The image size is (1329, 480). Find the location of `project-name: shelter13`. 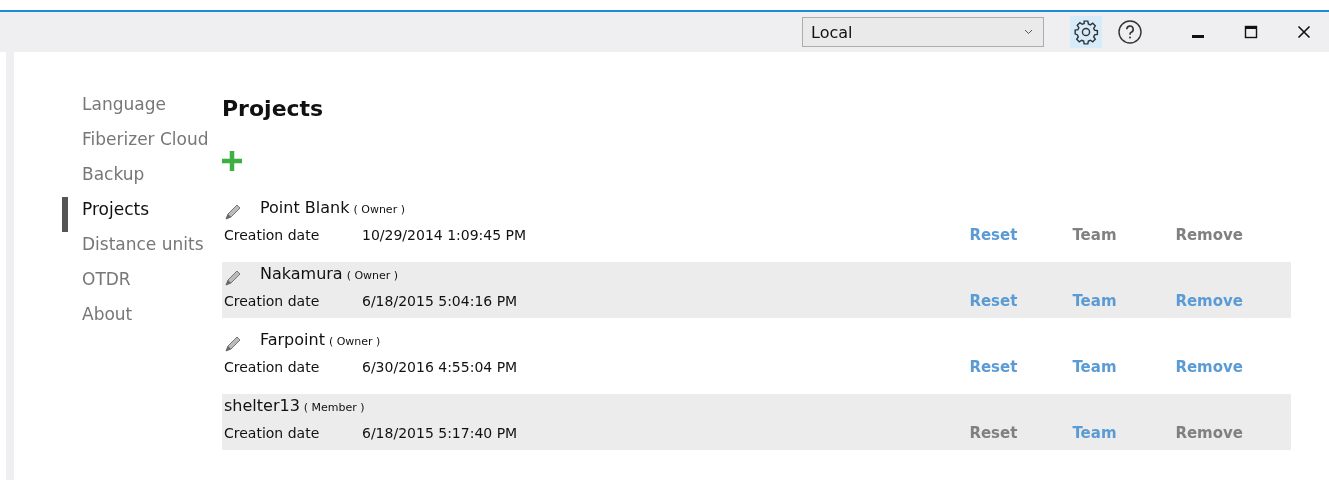

project-name: shelter13 is located at coordinates (262, 405).